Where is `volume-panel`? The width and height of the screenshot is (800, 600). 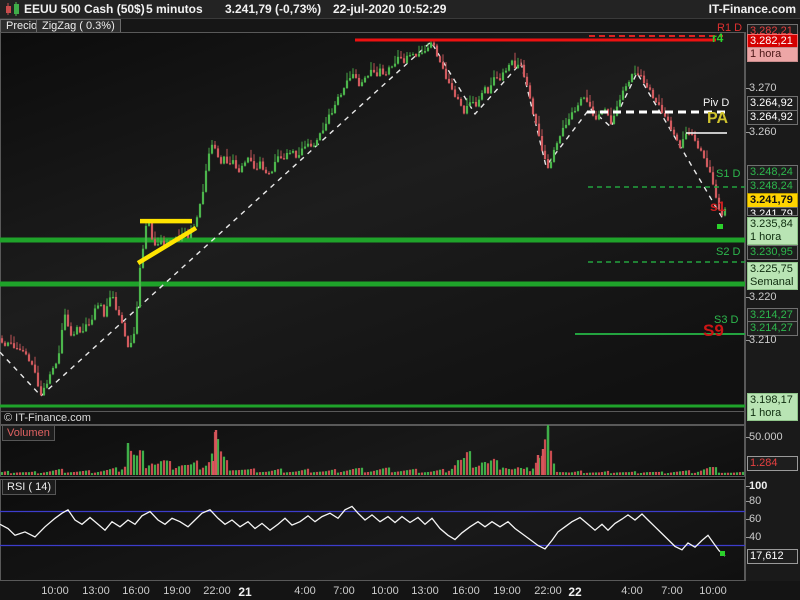 volume-panel is located at coordinates (372, 451).